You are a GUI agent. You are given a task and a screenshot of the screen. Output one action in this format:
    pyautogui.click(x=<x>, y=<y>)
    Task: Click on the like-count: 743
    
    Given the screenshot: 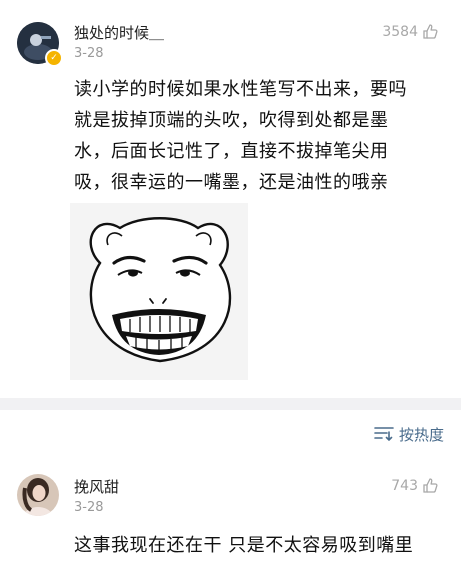 What is the action you would take?
    pyautogui.click(x=404, y=485)
    